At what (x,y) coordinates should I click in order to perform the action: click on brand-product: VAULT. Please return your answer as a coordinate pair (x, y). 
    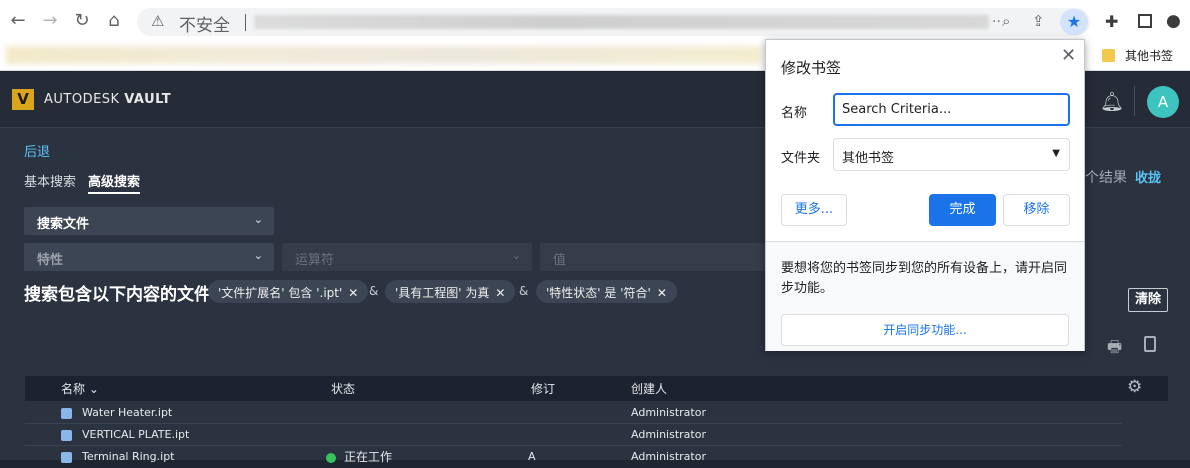
    Looking at the image, I should click on (148, 99).